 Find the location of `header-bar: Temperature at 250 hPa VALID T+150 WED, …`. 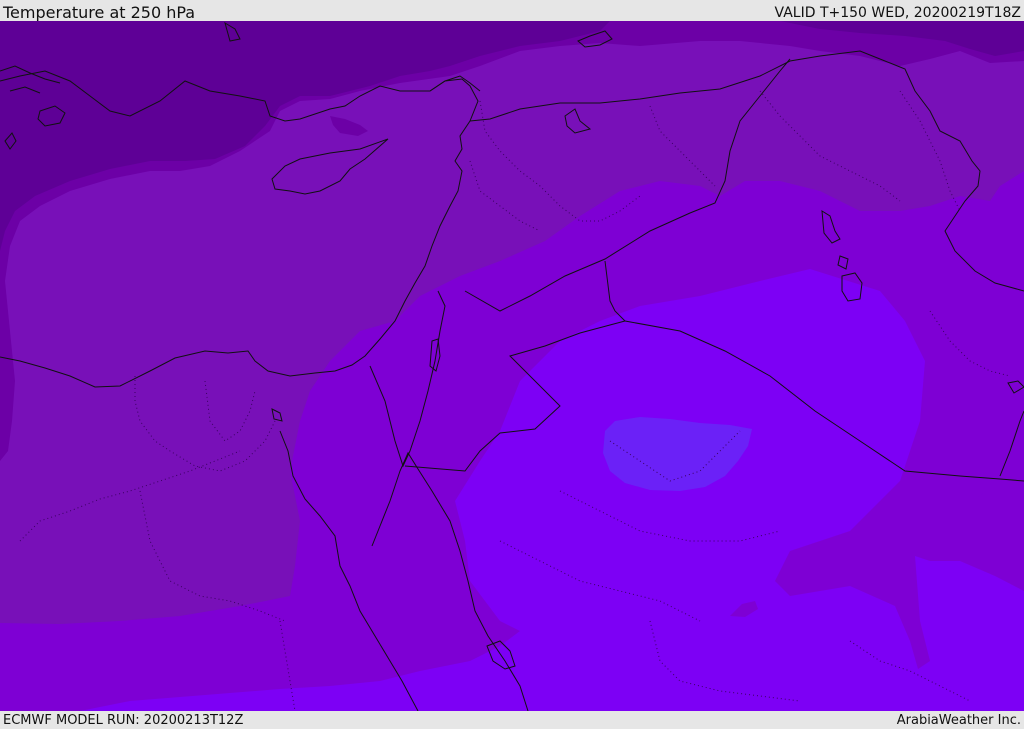

header-bar: Temperature at 250 hPa VALID T+150 WED, … is located at coordinates (512, 11).